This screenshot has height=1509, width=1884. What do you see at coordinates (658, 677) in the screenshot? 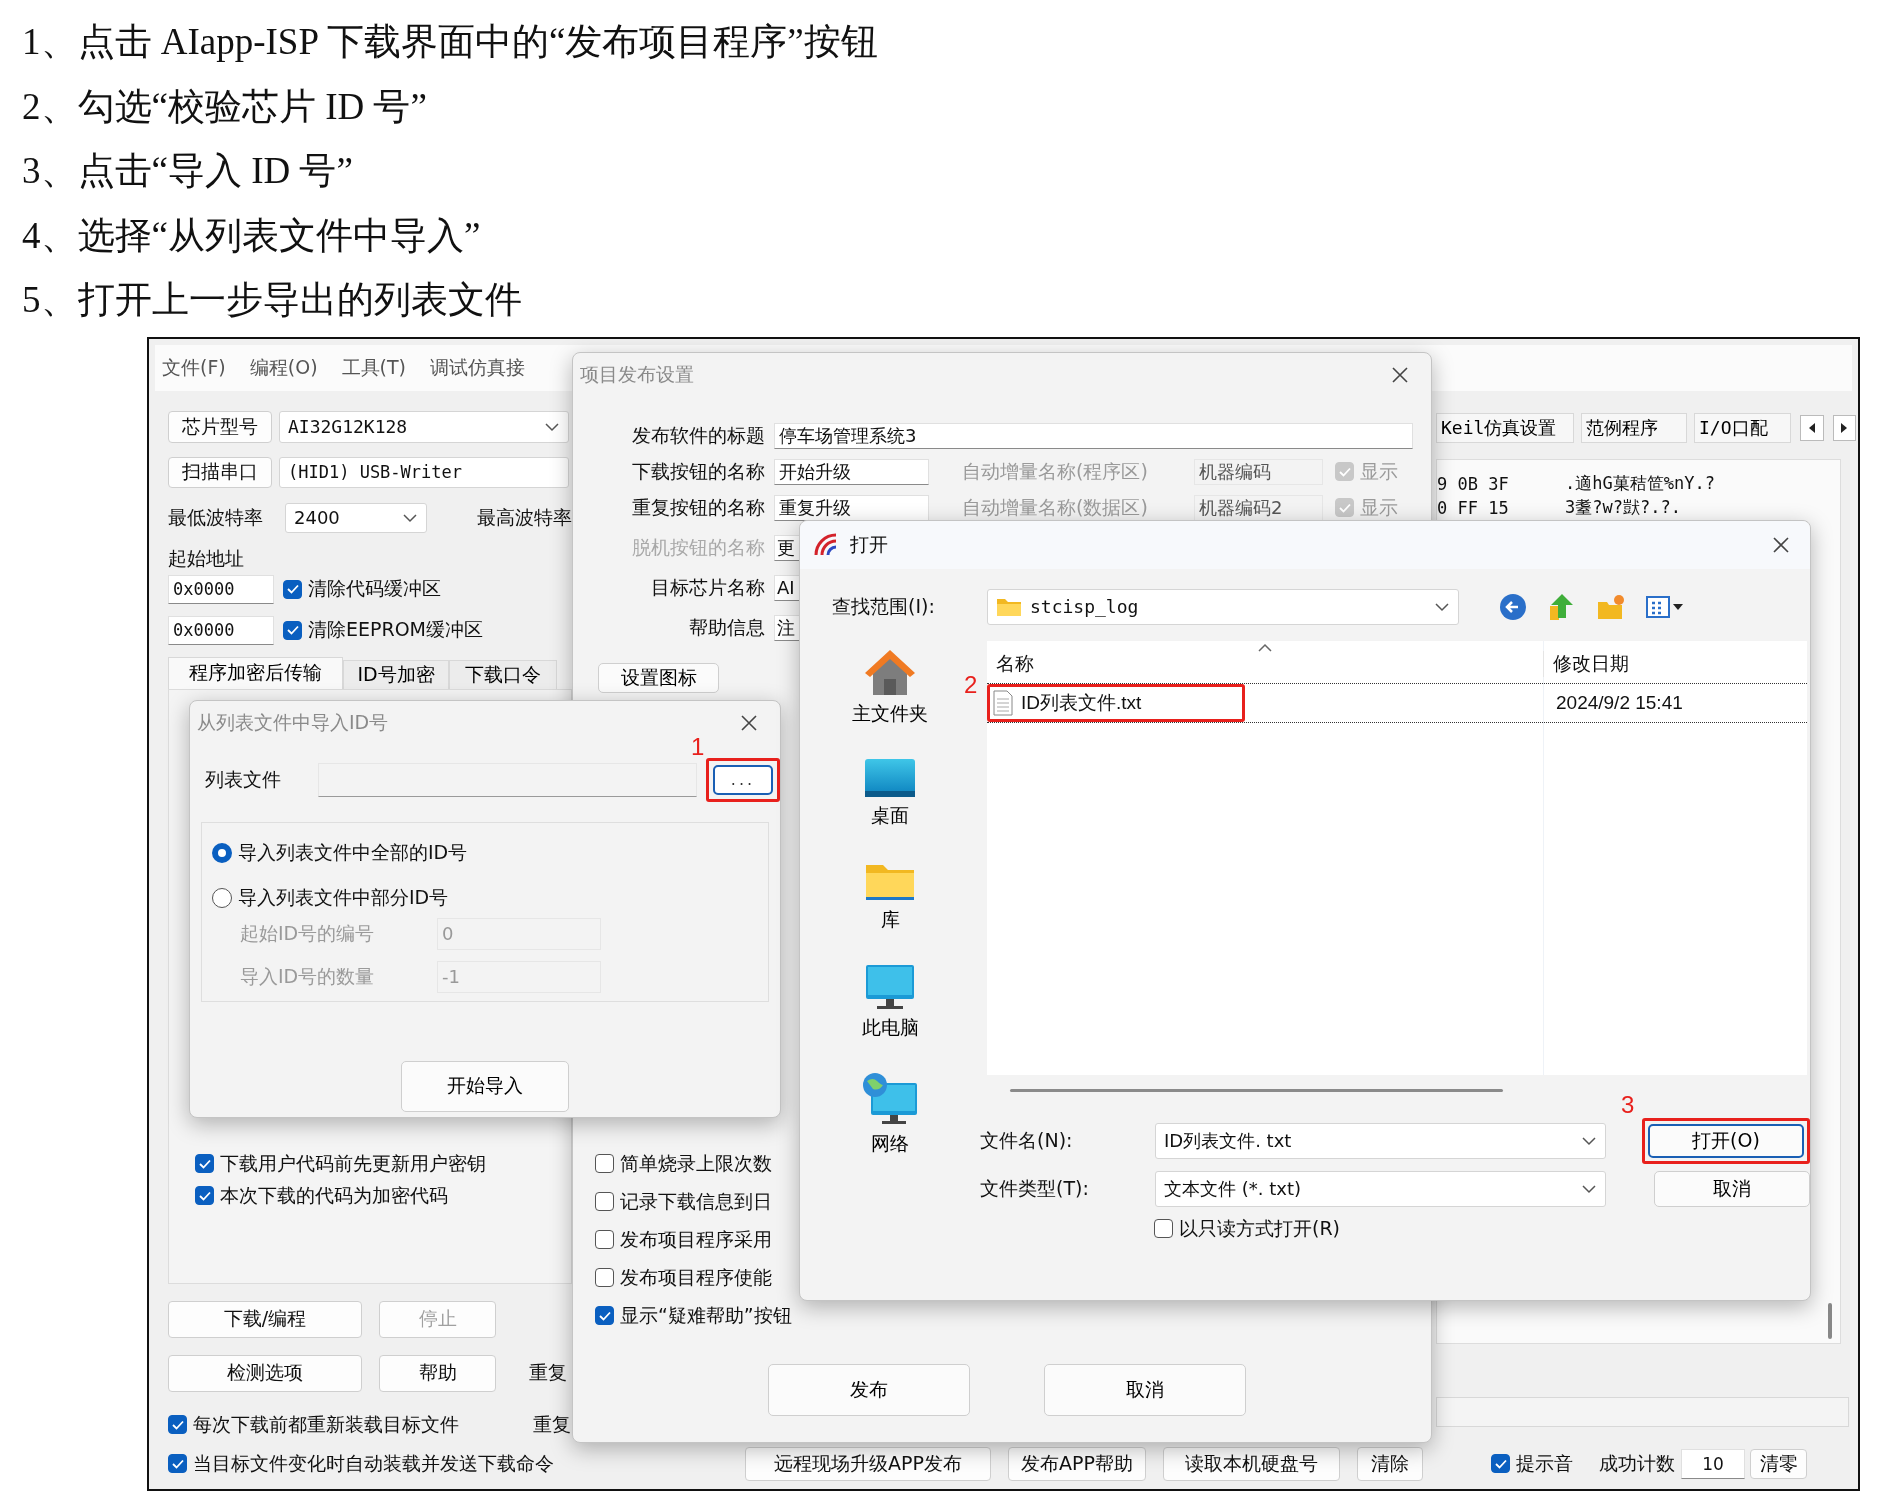
I see `set-icon-button: 设置图标` at bounding box center [658, 677].